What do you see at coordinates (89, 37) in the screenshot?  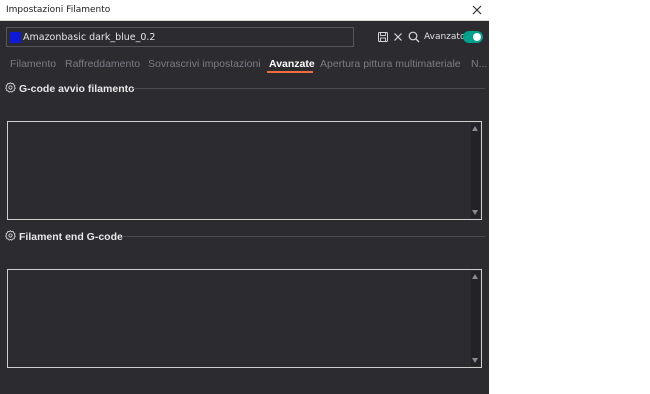 I see `preset-name: Amazonbasic dark_blue_0.2` at bounding box center [89, 37].